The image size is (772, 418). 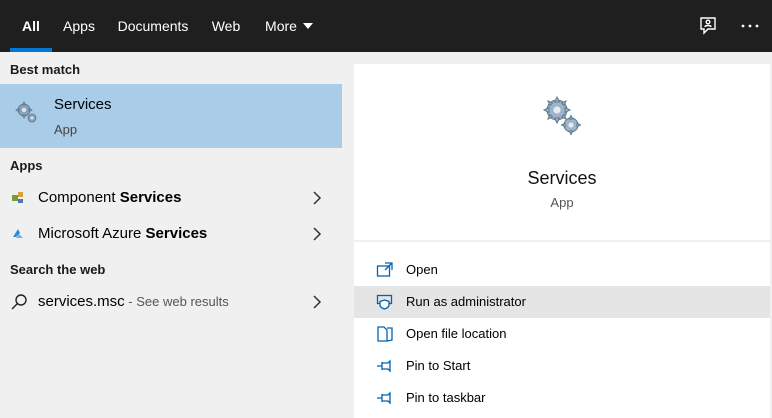 I want to click on tab-web: Web, so click(x=226, y=26).